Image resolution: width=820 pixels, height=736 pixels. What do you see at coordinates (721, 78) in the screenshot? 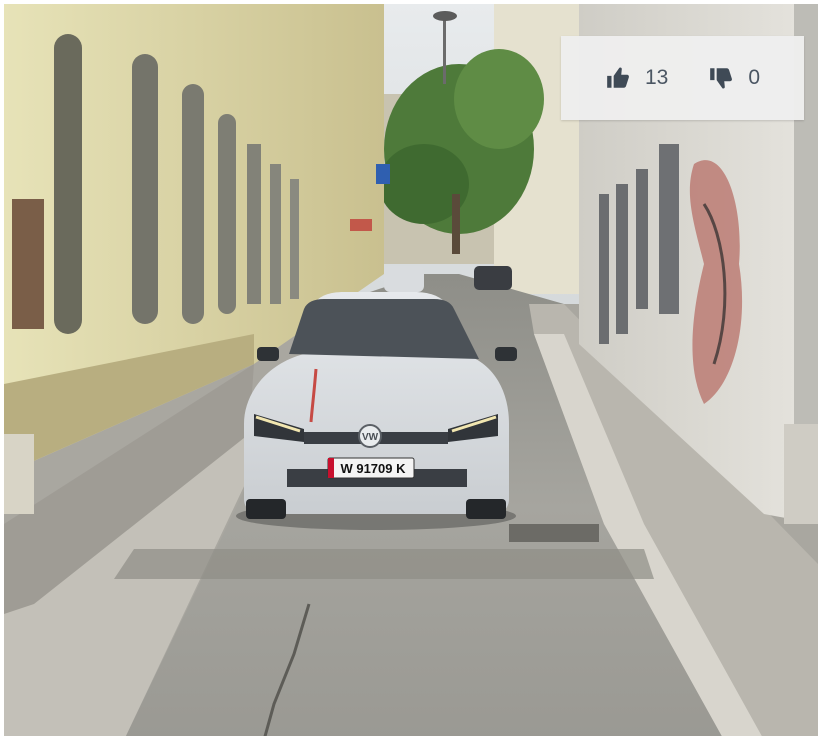
I see `thumbs-down-icon` at bounding box center [721, 78].